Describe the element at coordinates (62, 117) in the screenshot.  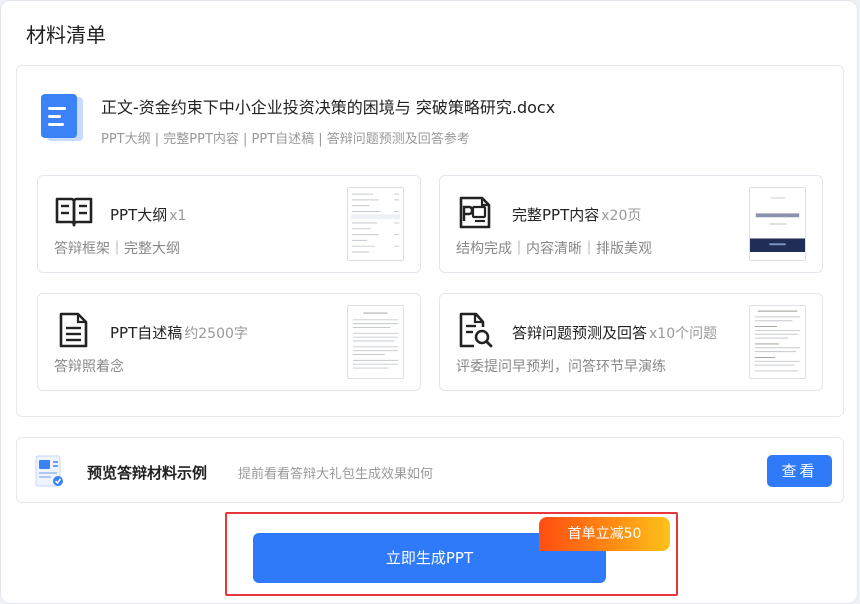
I see `word-doc-icon` at that location.